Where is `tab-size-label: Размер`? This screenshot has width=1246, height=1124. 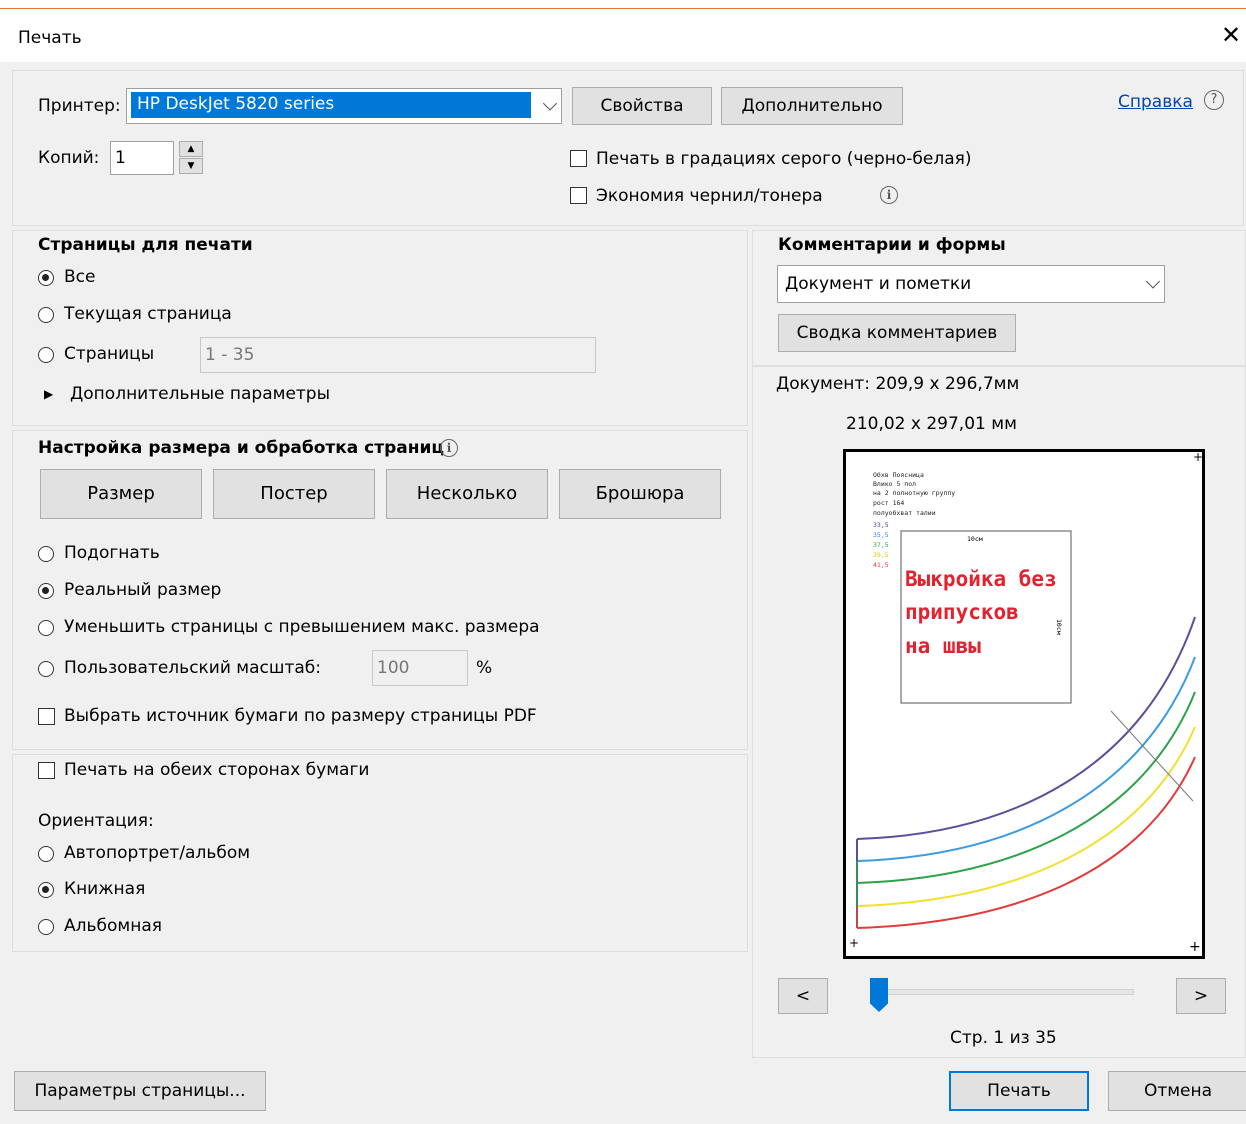
tab-size-label: Размер is located at coordinates (121, 493).